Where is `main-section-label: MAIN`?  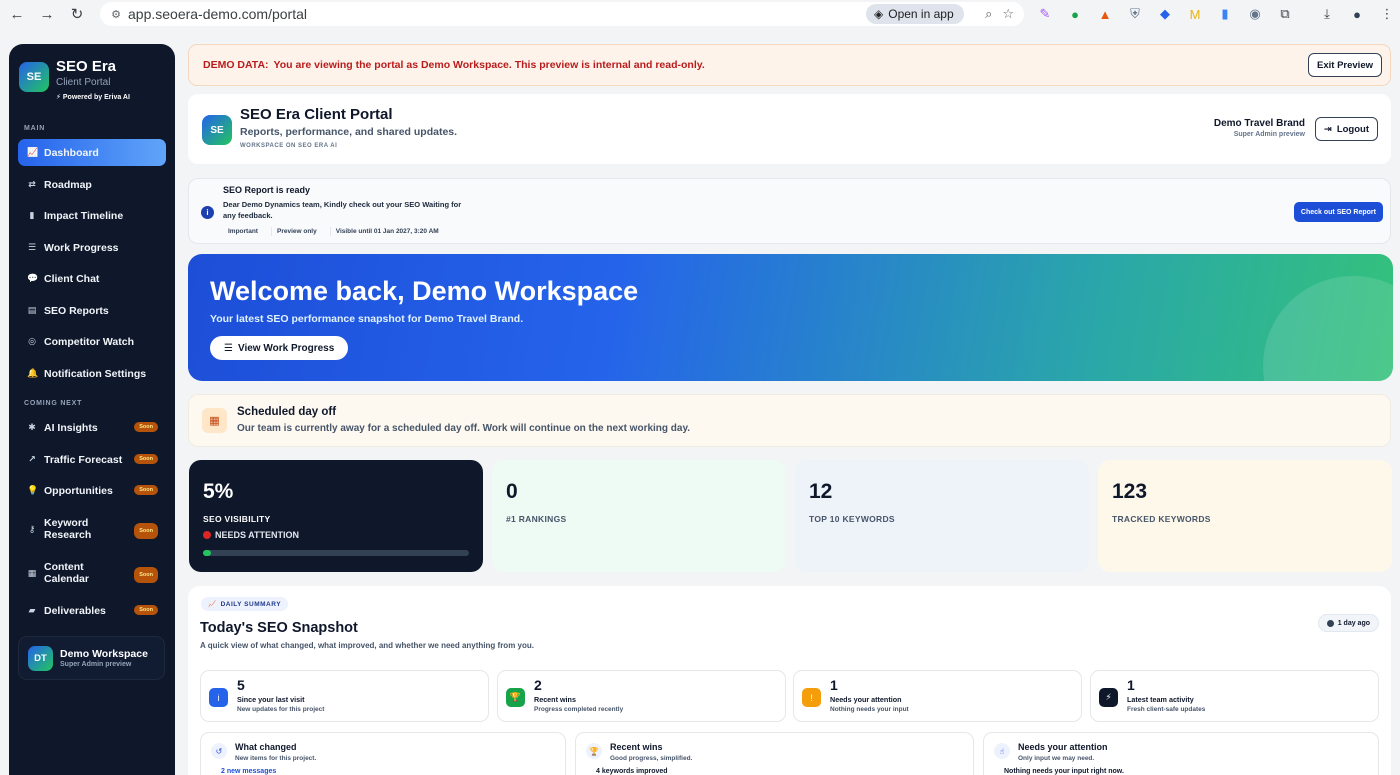 main-section-label: MAIN is located at coordinates (35, 128).